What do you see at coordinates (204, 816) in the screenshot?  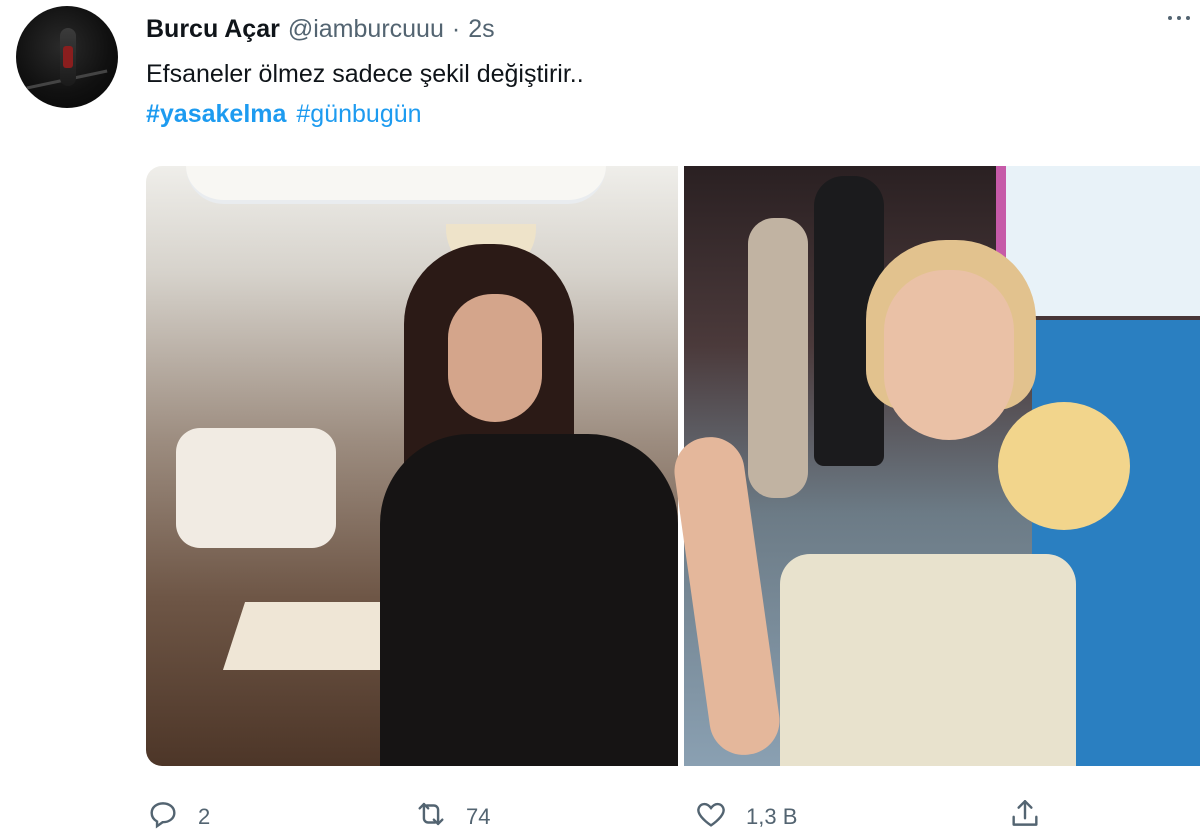 I see `reply-count: 2` at bounding box center [204, 816].